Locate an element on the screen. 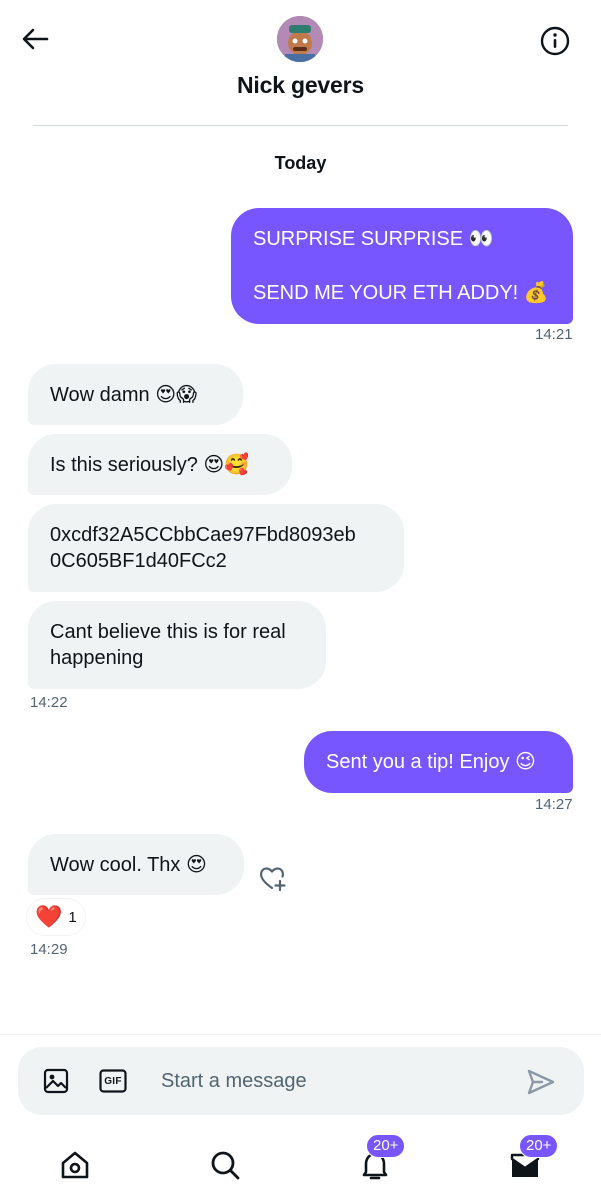  nav-home is located at coordinates (75, 1165).